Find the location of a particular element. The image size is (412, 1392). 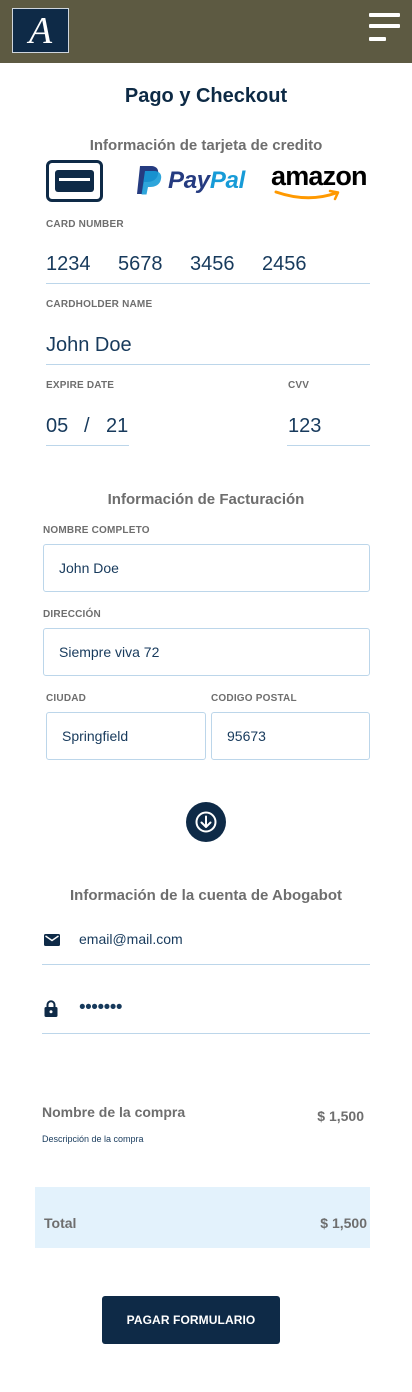

full-name-input: John Doe is located at coordinates (206, 568).